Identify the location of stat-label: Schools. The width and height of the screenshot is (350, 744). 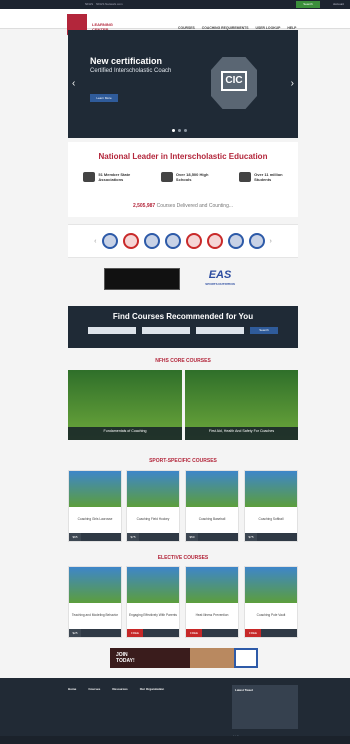
(183, 179).